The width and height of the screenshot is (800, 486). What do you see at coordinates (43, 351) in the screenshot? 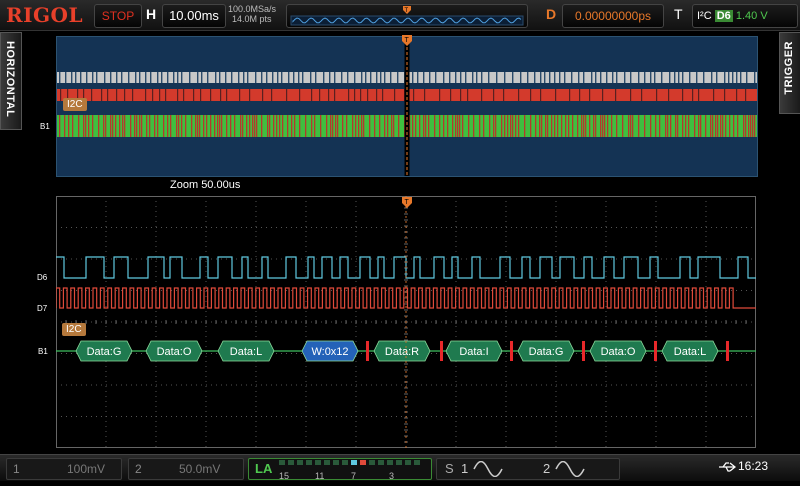
I see `main-bus-label: B1` at bounding box center [43, 351].